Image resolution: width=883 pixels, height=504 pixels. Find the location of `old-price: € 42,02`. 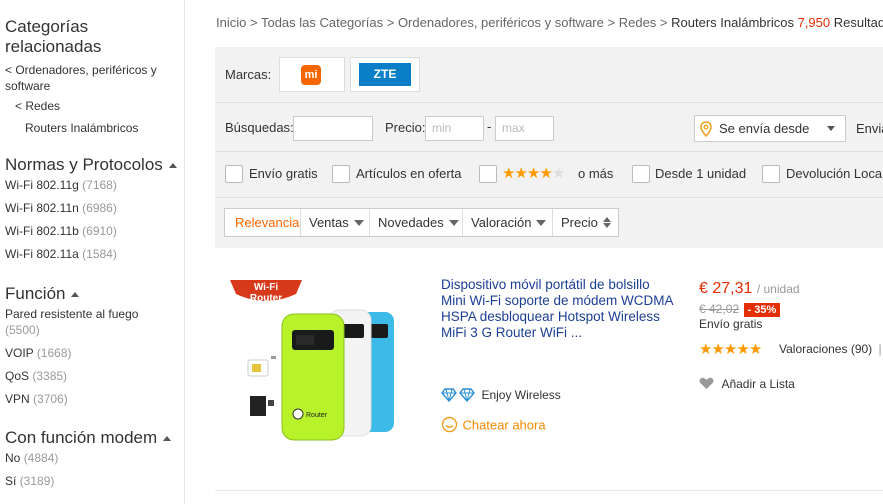

old-price: € 42,02 is located at coordinates (719, 309).